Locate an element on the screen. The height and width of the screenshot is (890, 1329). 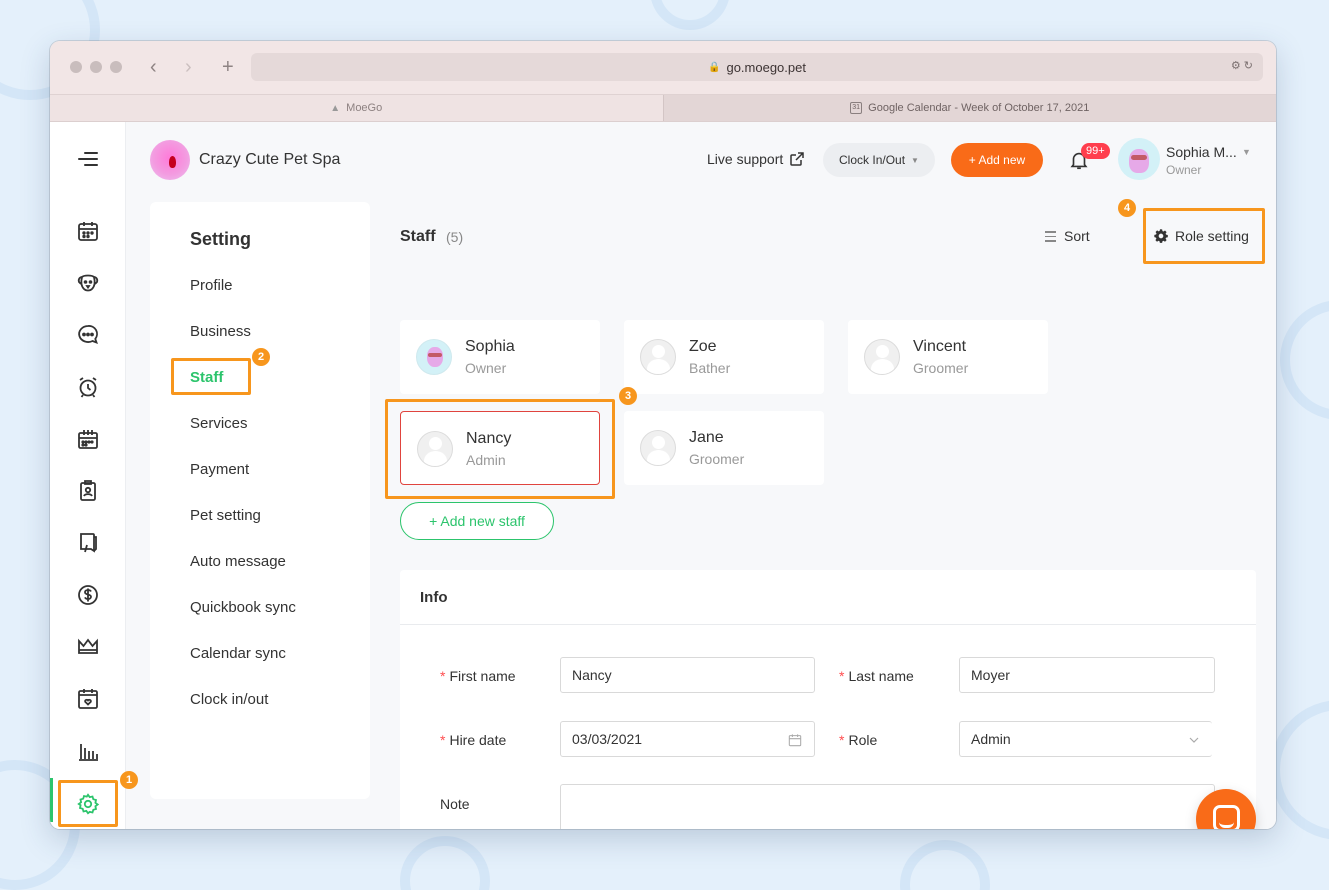
sort-icon is located at coordinates (1050, 236).